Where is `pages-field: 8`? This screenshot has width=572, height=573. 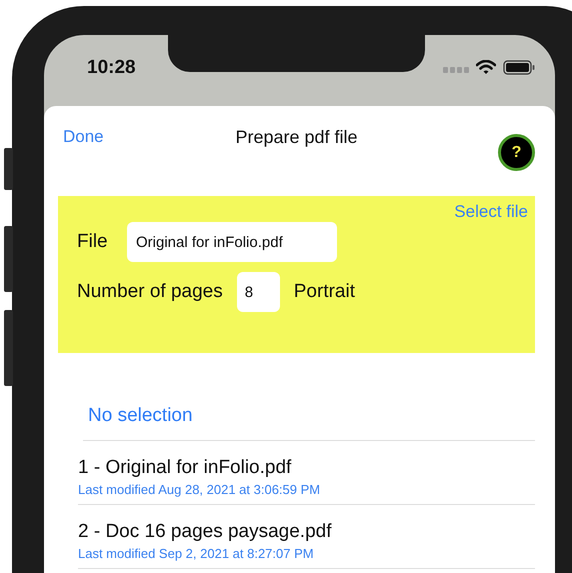
pages-field: 8 is located at coordinates (258, 292).